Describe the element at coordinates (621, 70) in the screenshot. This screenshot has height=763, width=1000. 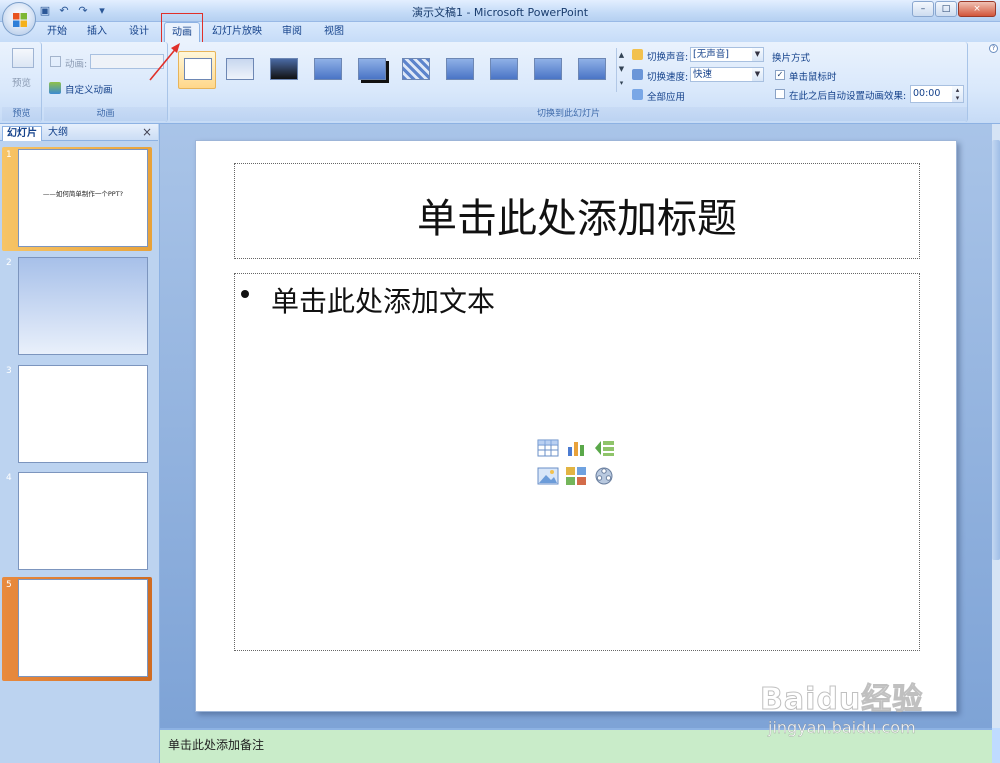
I see `gallery-scroll: ▲ ▼ ▾` at that location.